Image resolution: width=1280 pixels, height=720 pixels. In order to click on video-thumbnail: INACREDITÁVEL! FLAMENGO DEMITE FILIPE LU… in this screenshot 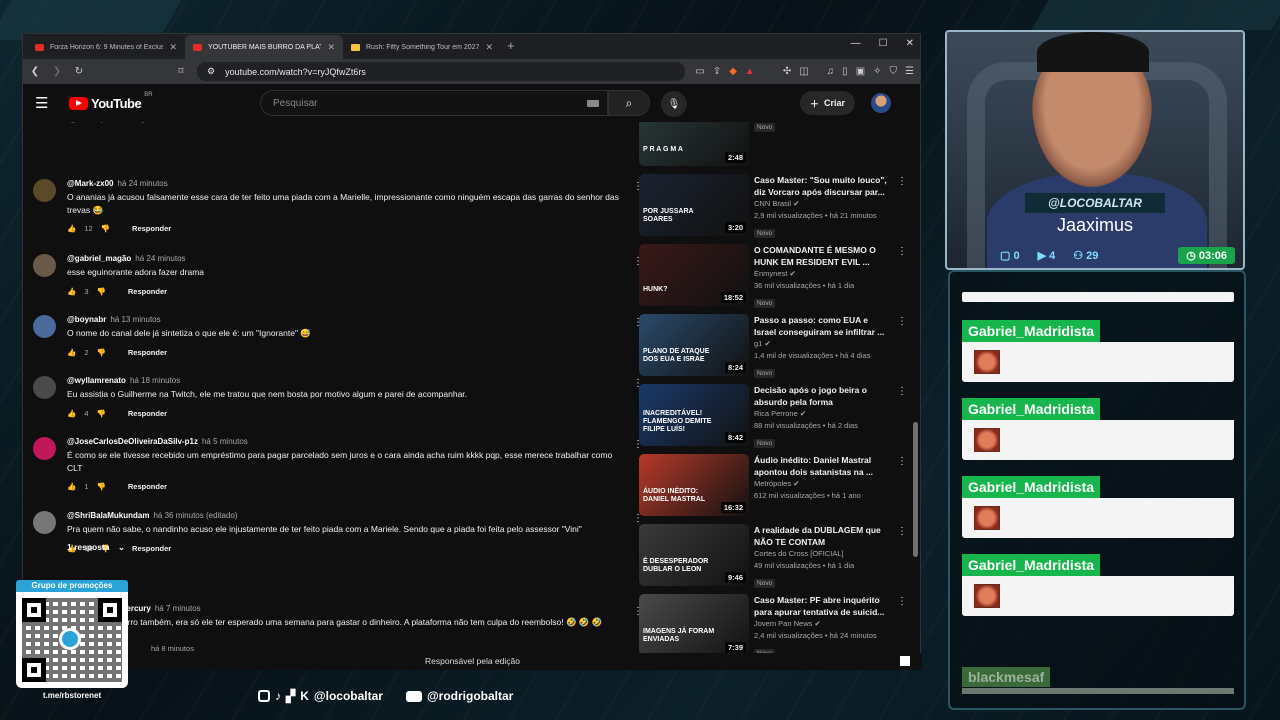, I will do `click(694, 415)`.